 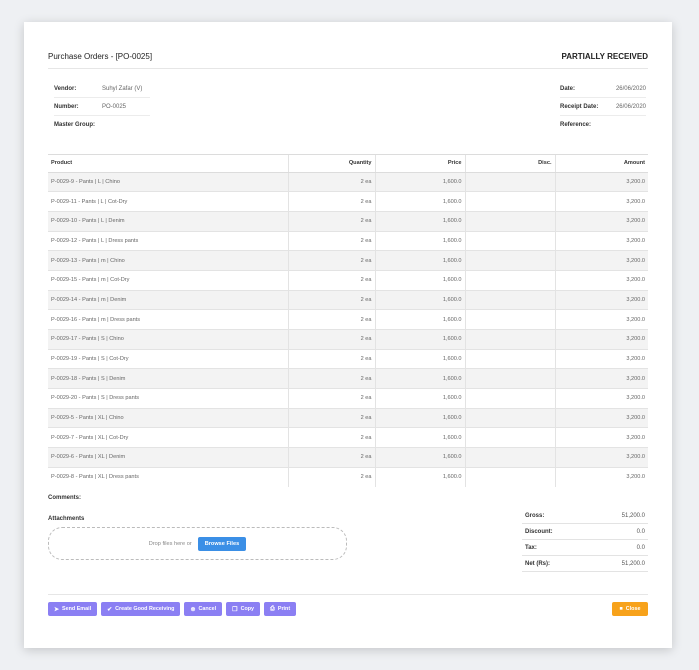 I want to click on page-title: Purchase Orders - [PO-0025], so click(x=100, y=56).